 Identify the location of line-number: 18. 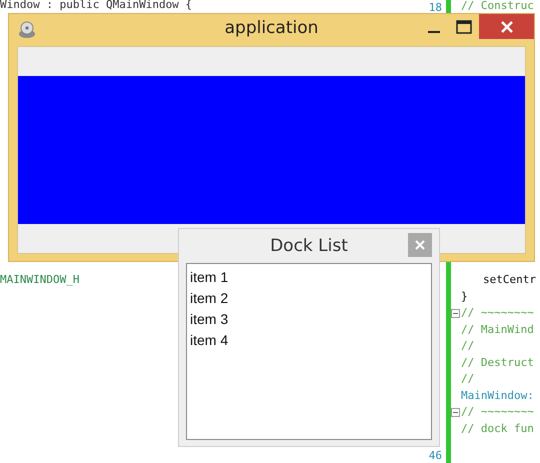
(435, 7).